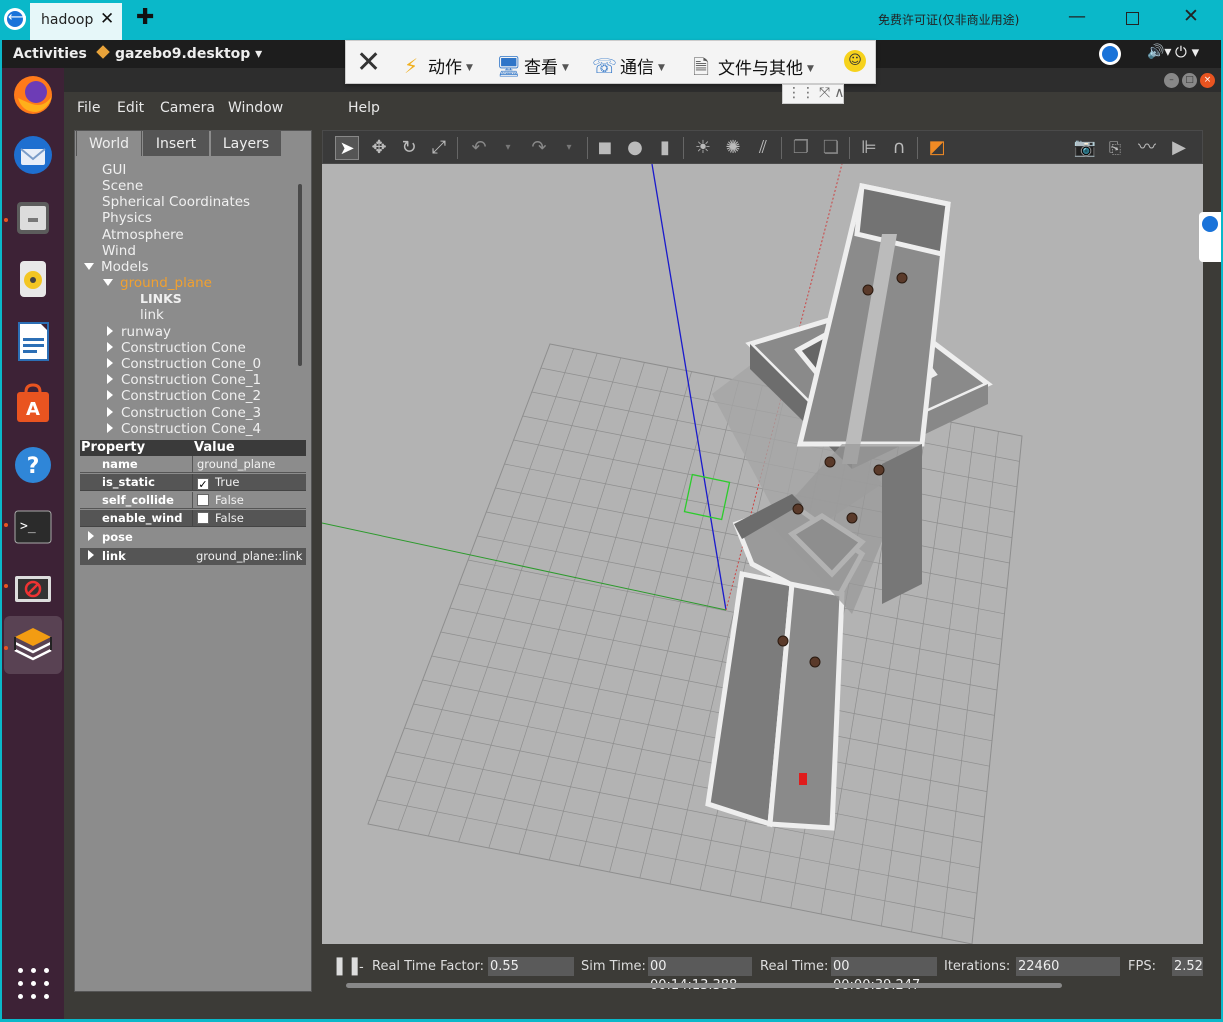 The image size is (1223, 1022). Describe the element at coordinates (752, 70) in the screenshot. I see `files-menu: 🗎 文件与其他 ▼` at that location.